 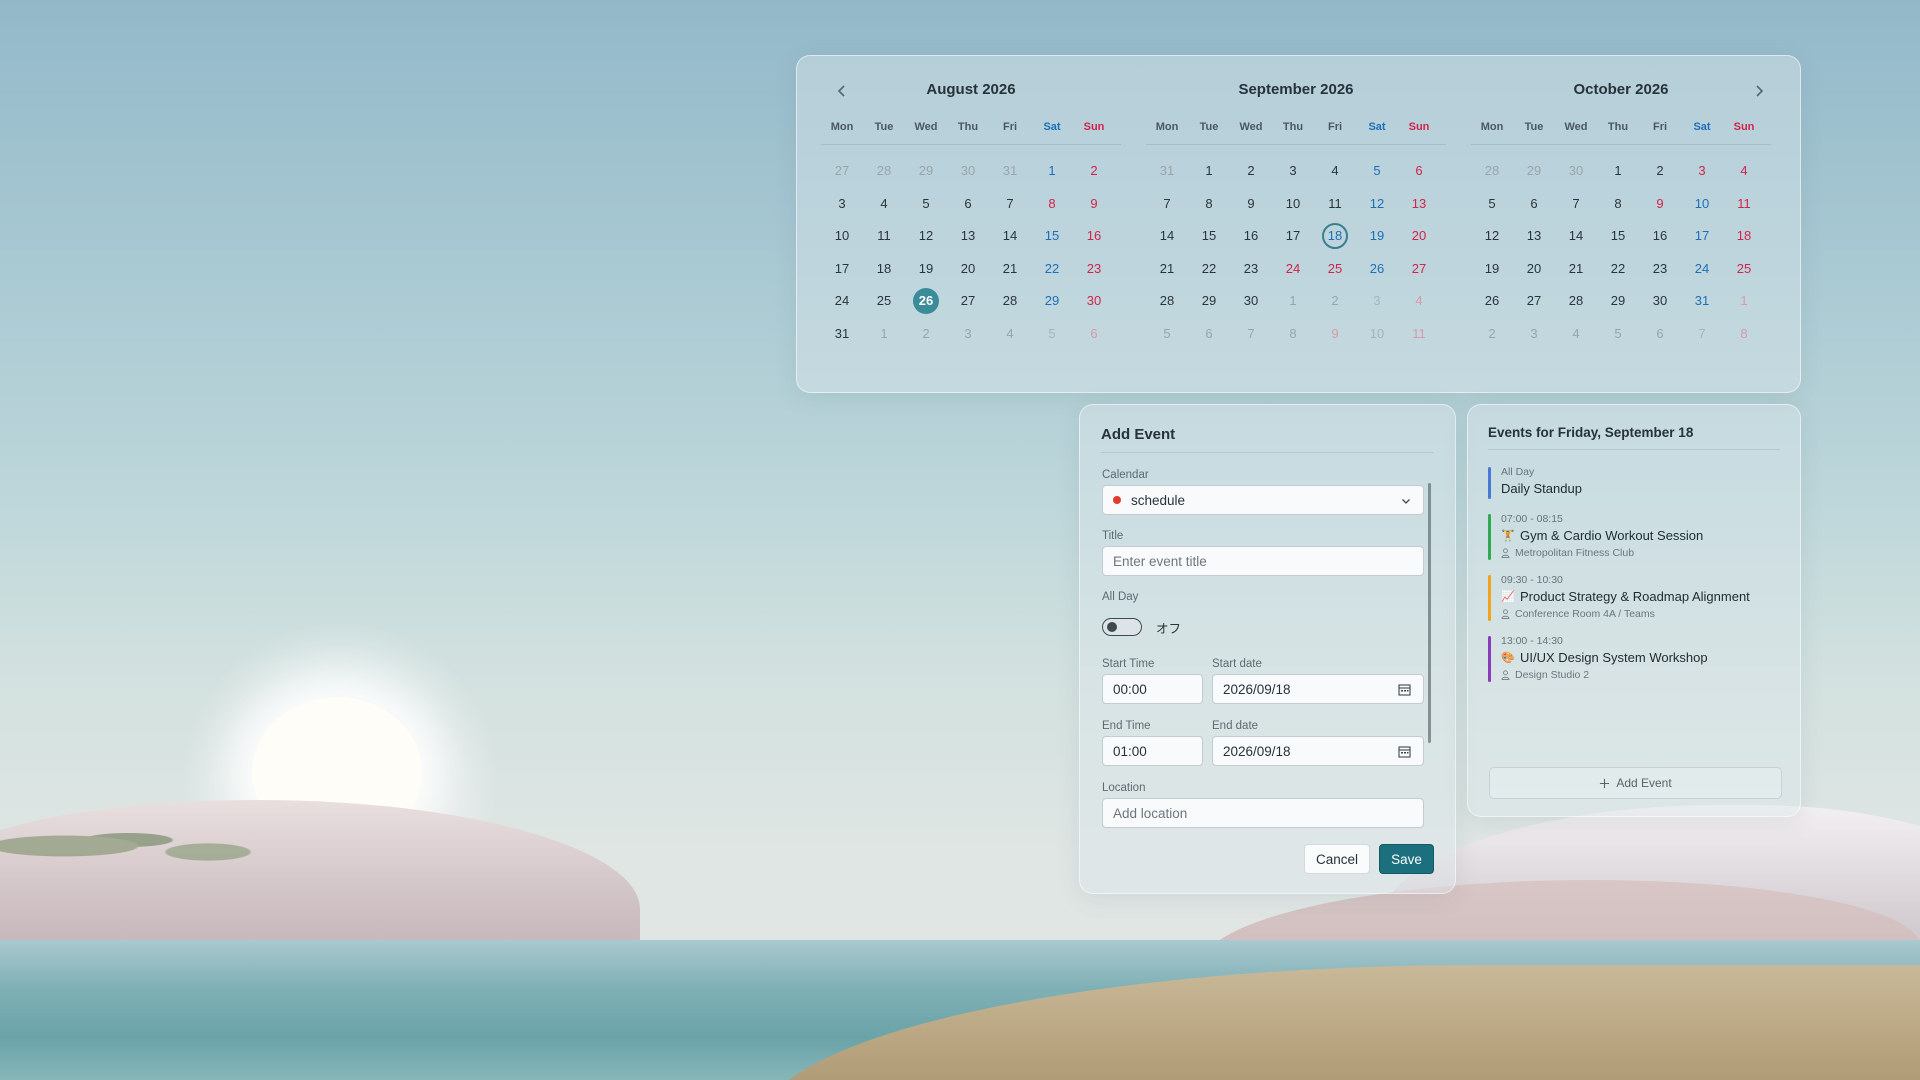 What do you see at coordinates (1635, 783) in the screenshot?
I see `add-event-button: Add Event` at bounding box center [1635, 783].